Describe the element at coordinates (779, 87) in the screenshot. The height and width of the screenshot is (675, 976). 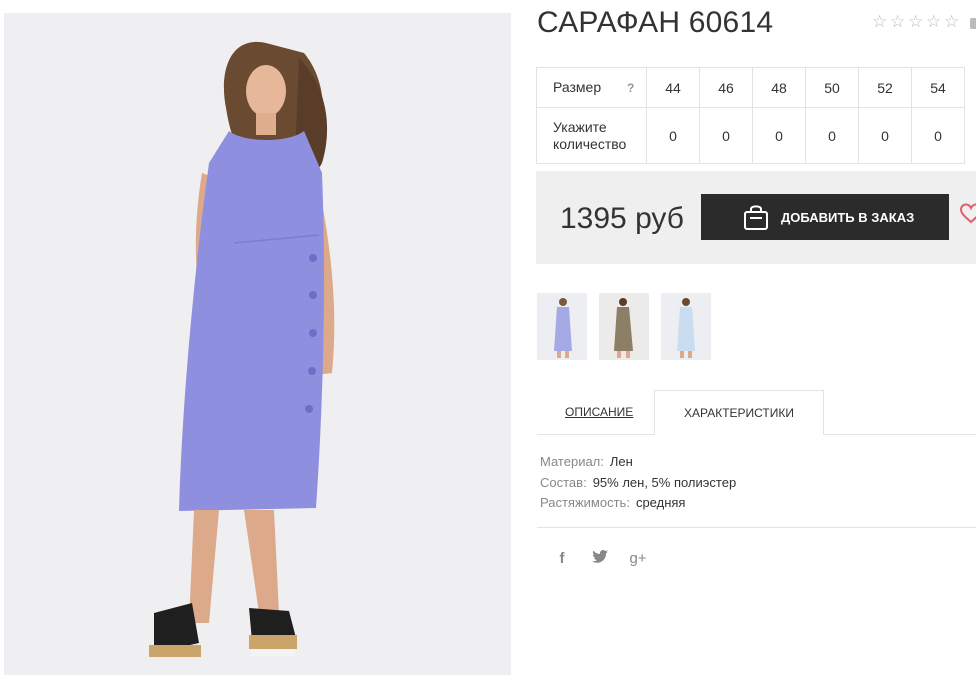
I see `size-cell: 48` at that location.